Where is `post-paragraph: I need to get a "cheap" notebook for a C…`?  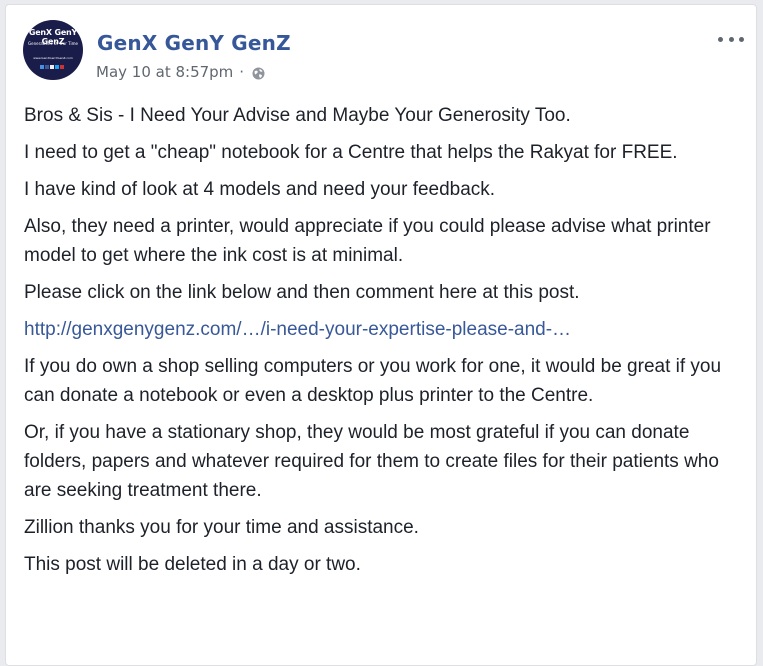 post-paragraph: I need to get a "cheap" notebook for a C… is located at coordinates (351, 152).